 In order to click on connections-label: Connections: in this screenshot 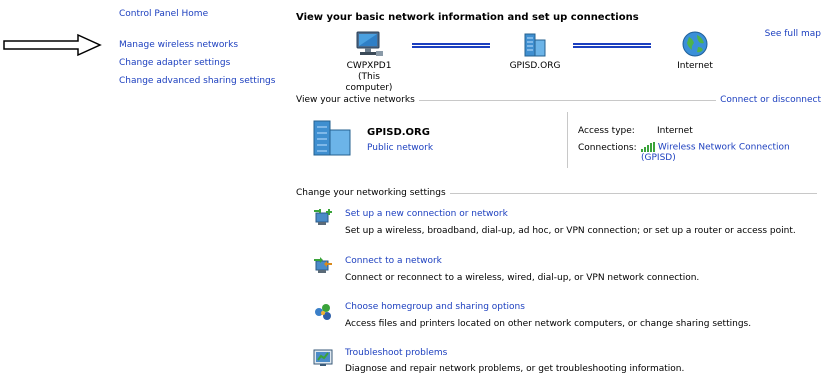, I will do `click(607, 148)`.